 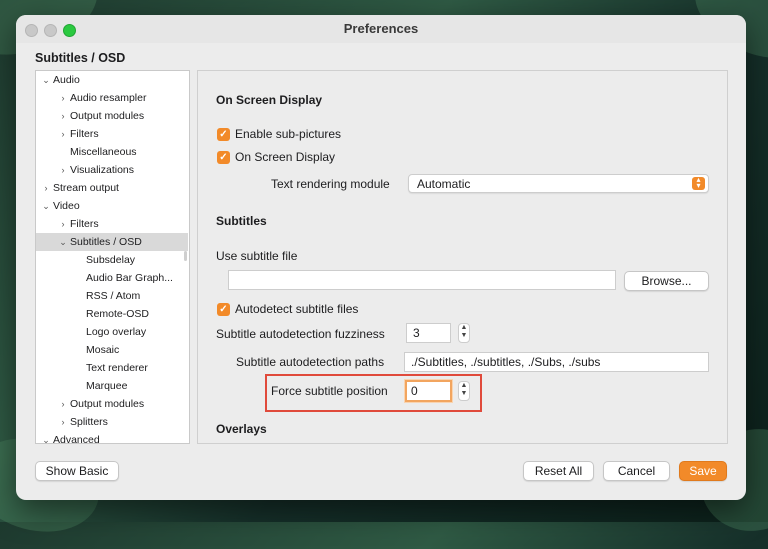 What do you see at coordinates (107, 386) in the screenshot?
I see `tree-item-label: Marquee` at bounding box center [107, 386].